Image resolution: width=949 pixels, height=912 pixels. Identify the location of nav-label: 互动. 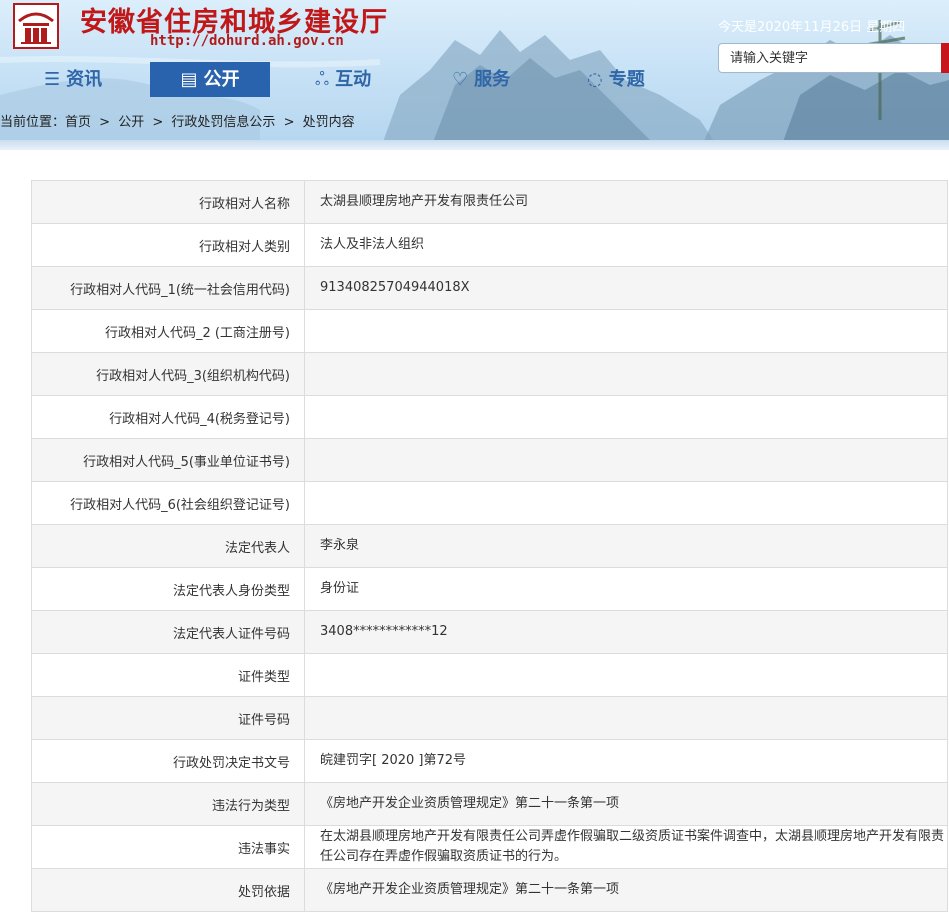
(353, 79).